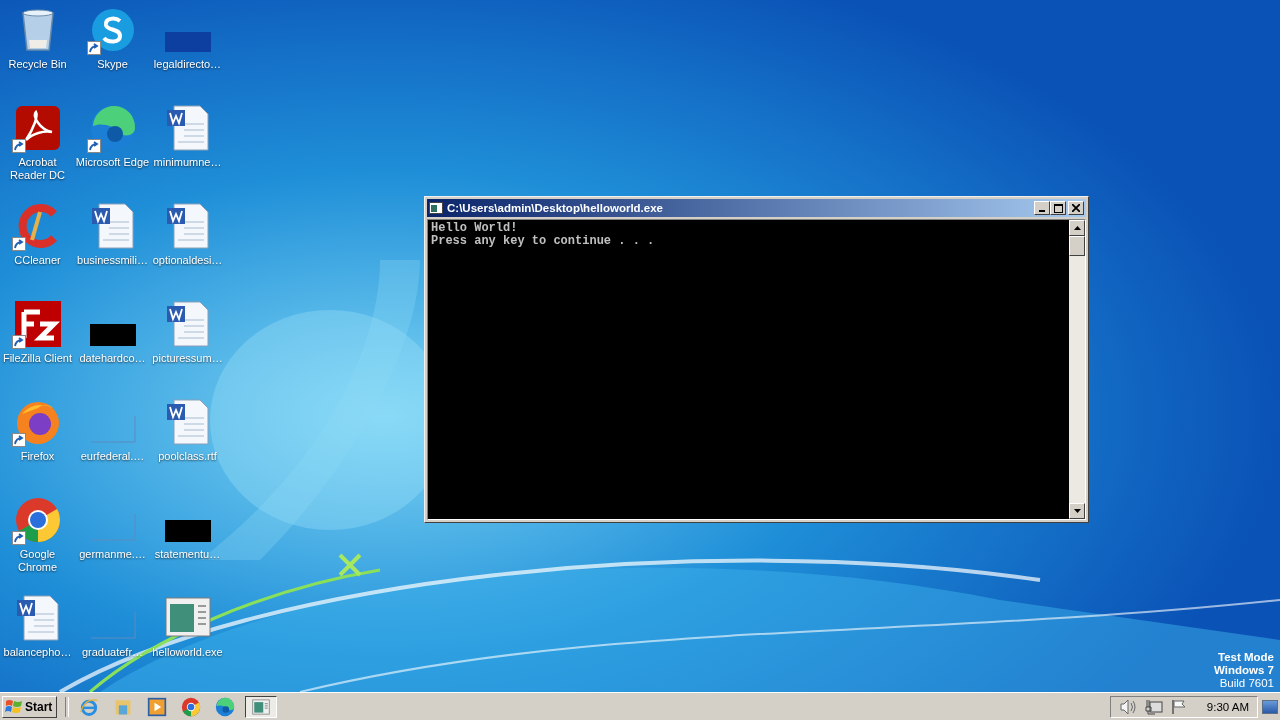  Describe the element at coordinates (475, 228) in the screenshot. I see `console-line: Hello World!` at that location.